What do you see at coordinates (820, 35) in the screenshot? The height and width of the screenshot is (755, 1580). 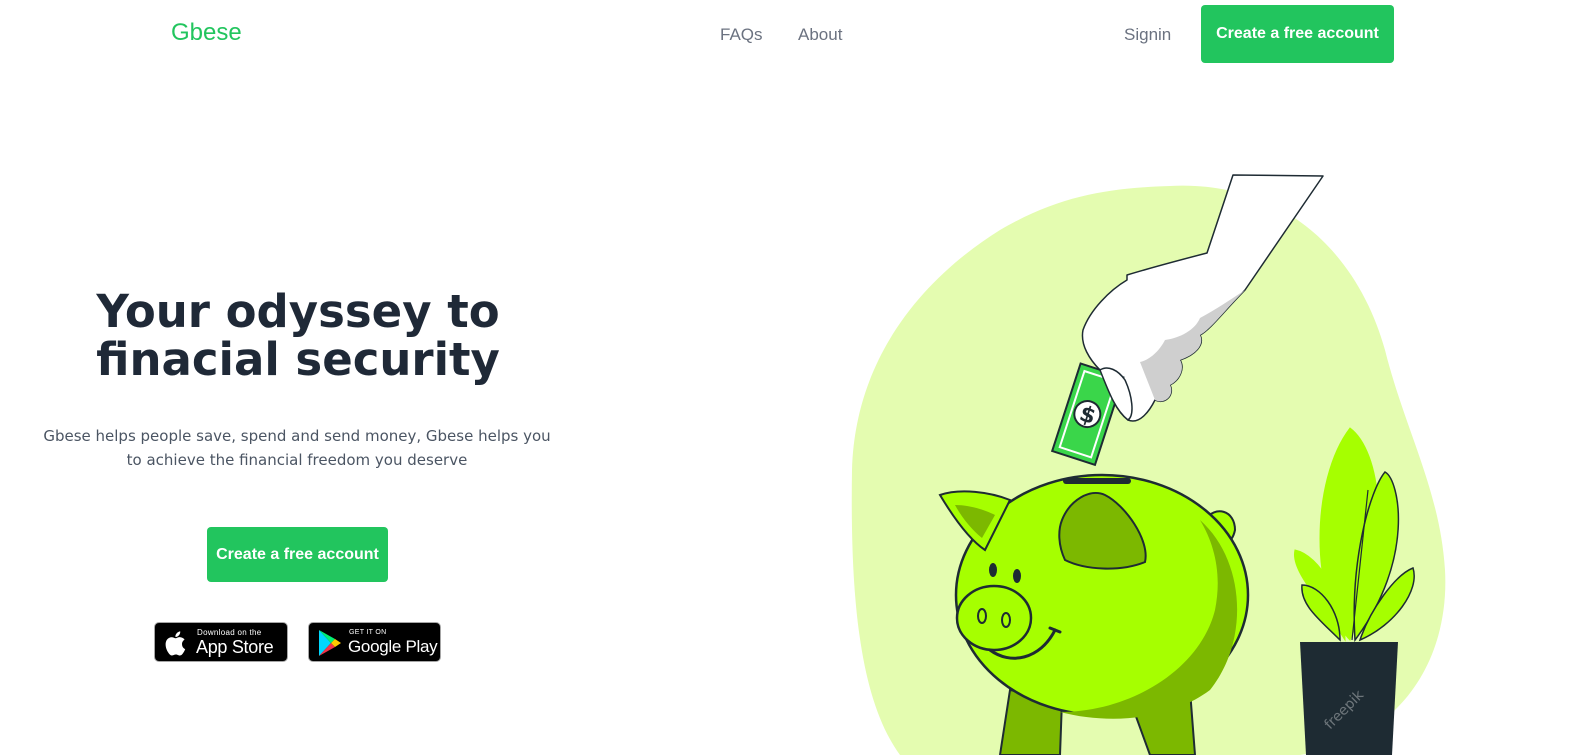 I see `nav-link-about: About` at bounding box center [820, 35].